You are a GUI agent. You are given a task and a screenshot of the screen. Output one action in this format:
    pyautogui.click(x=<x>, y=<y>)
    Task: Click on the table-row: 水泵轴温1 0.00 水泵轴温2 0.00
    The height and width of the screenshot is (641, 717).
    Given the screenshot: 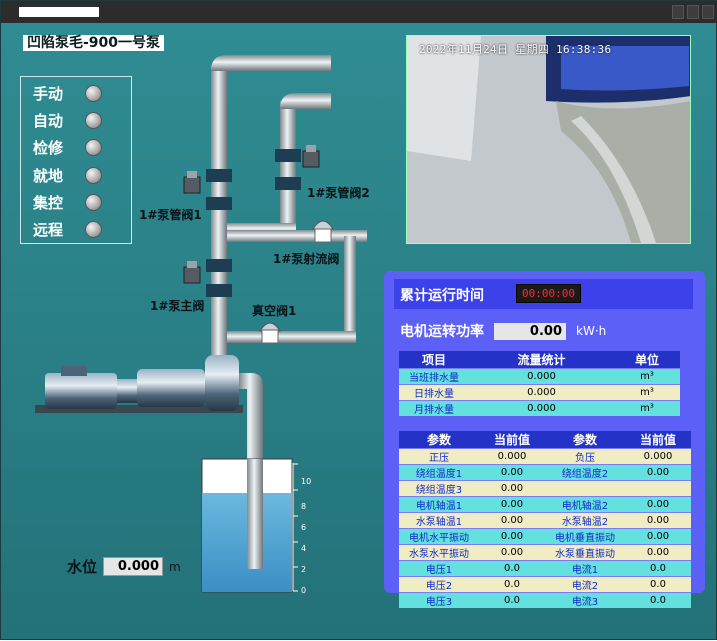 What is the action you would take?
    pyautogui.click(x=545, y=520)
    